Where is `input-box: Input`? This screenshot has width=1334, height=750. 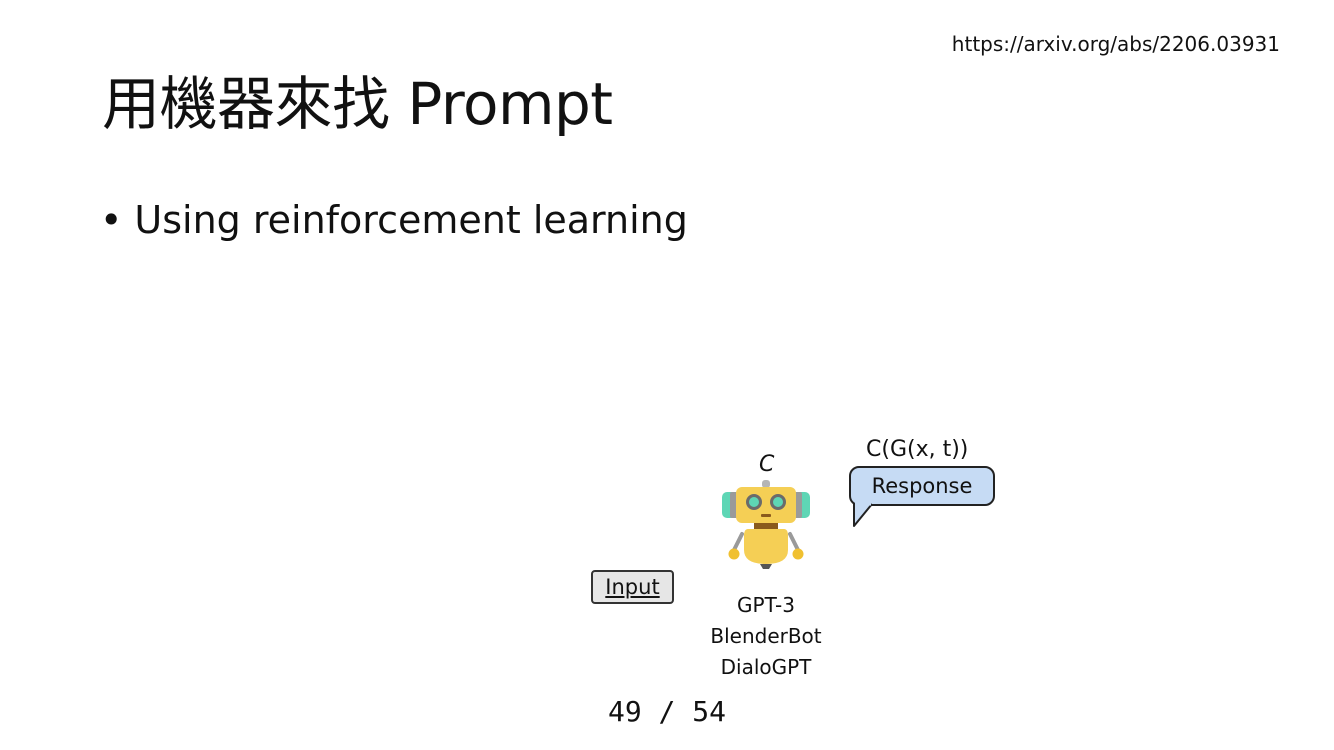
input-box: Input is located at coordinates (632, 587).